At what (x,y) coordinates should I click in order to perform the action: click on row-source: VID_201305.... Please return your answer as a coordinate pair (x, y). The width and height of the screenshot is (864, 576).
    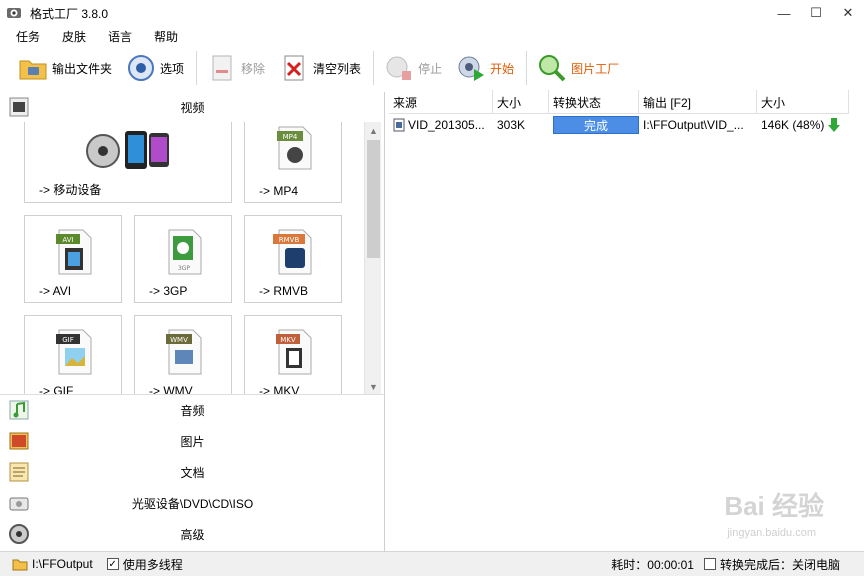
    Looking at the image, I should click on (446, 125).